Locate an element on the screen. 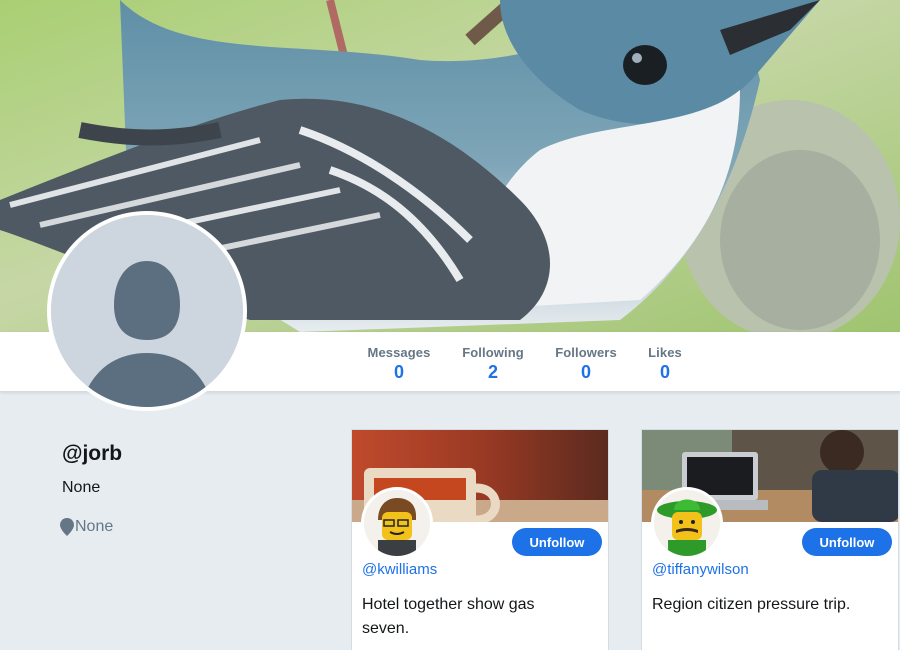  lego-figure-sombrero-avatar-icon is located at coordinates (687, 523).